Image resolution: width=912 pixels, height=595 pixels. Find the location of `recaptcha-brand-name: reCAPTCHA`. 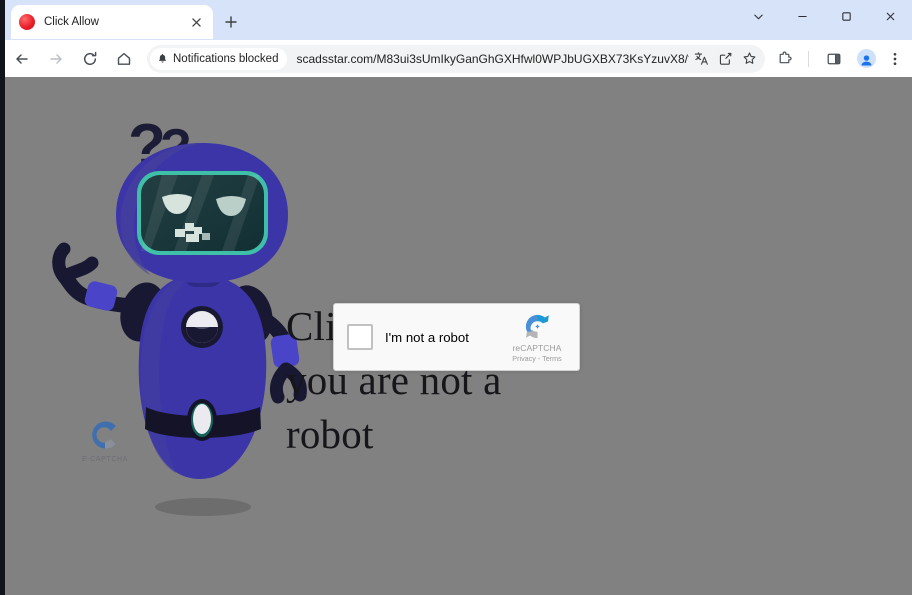

recaptcha-brand-name: reCAPTCHA is located at coordinates (537, 348).